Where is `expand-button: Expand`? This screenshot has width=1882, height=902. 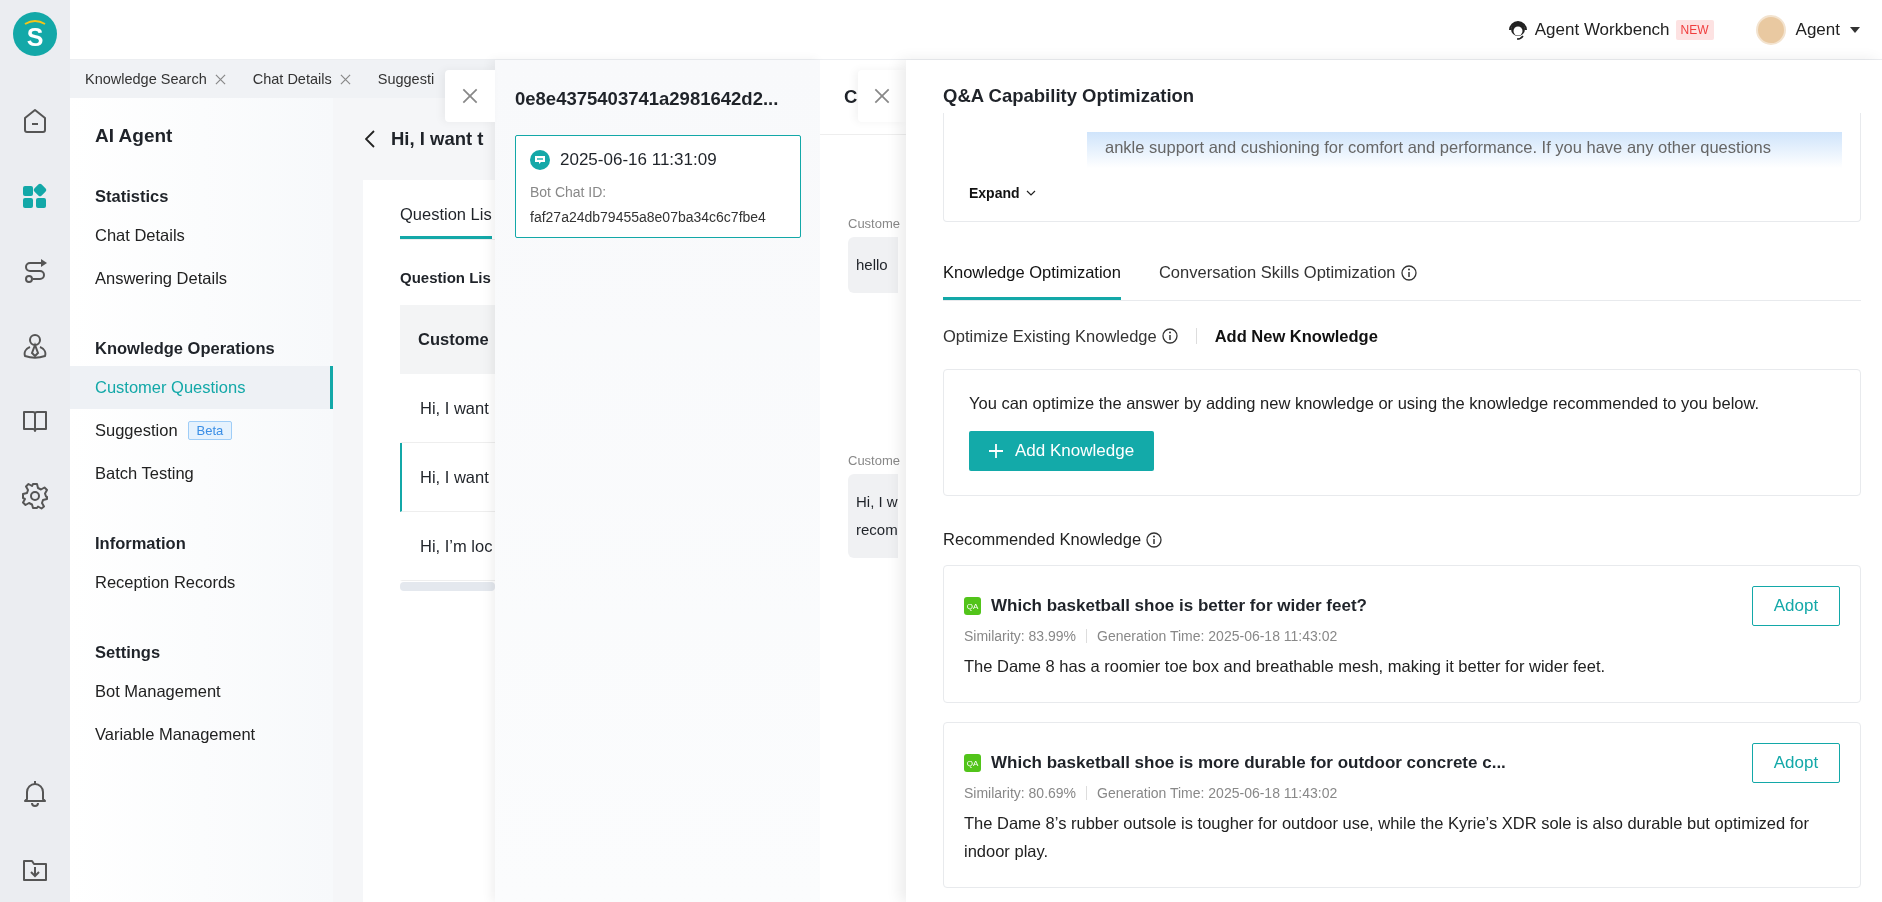
expand-button: Expand is located at coordinates (1002, 193).